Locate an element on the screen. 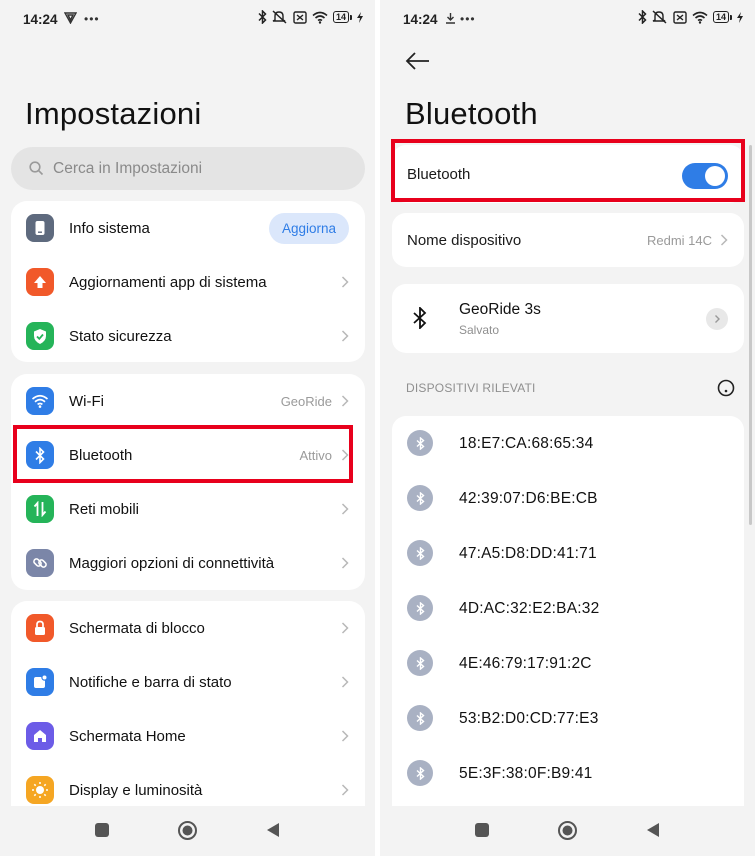  wifi-row: Wi-Fi GeoRide is located at coordinates (188, 401).